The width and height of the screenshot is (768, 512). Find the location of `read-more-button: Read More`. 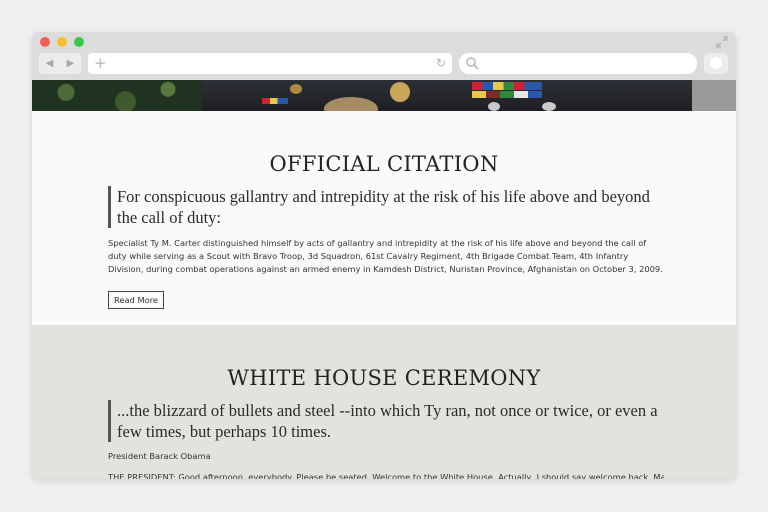

read-more-button: Read More is located at coordinates (136, 300).